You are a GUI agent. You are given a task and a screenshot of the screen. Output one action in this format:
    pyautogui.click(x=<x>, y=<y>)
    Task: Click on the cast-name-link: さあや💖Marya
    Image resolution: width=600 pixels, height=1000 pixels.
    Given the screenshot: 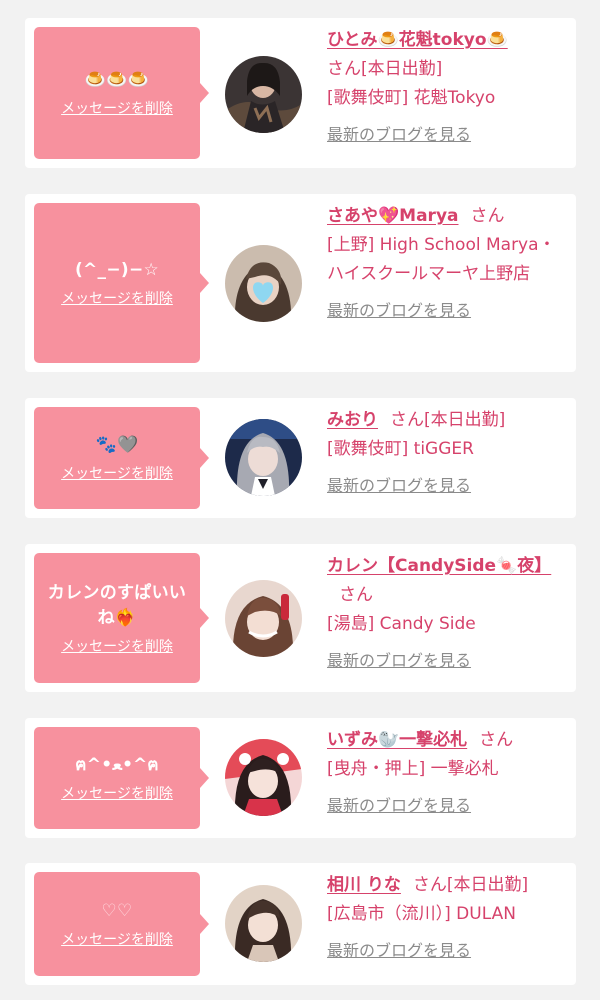 What is the action you would take?
    pyautogui.click(x=393, y=216)
    